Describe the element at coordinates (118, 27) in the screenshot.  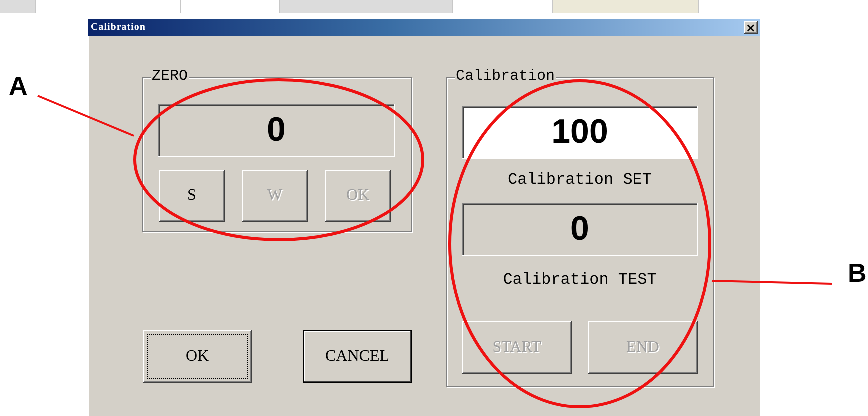
I see `window-title: Calibration` at that location.